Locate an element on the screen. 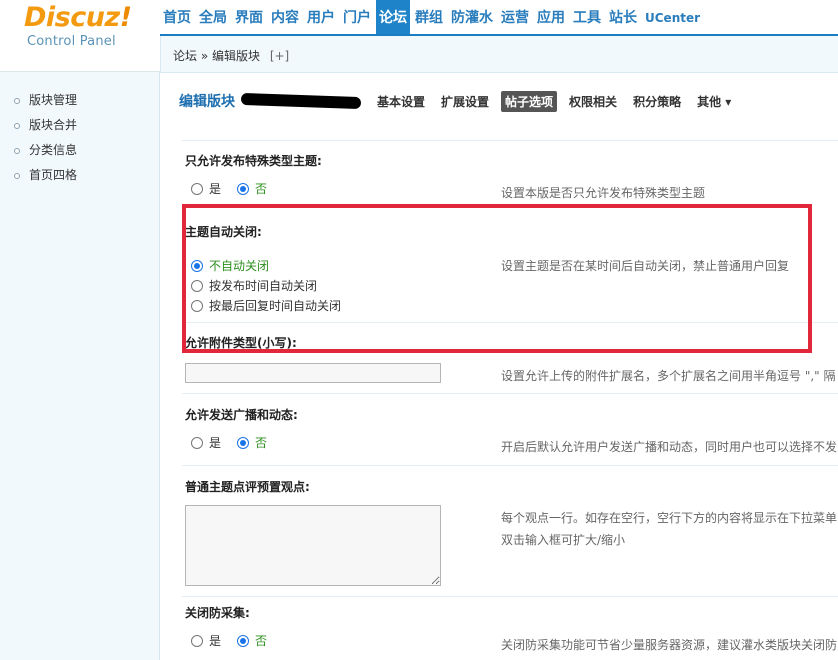 This screenshot has height=660, width=838. logo: Discuz! Control Panel is located at coordinates (80, 36).